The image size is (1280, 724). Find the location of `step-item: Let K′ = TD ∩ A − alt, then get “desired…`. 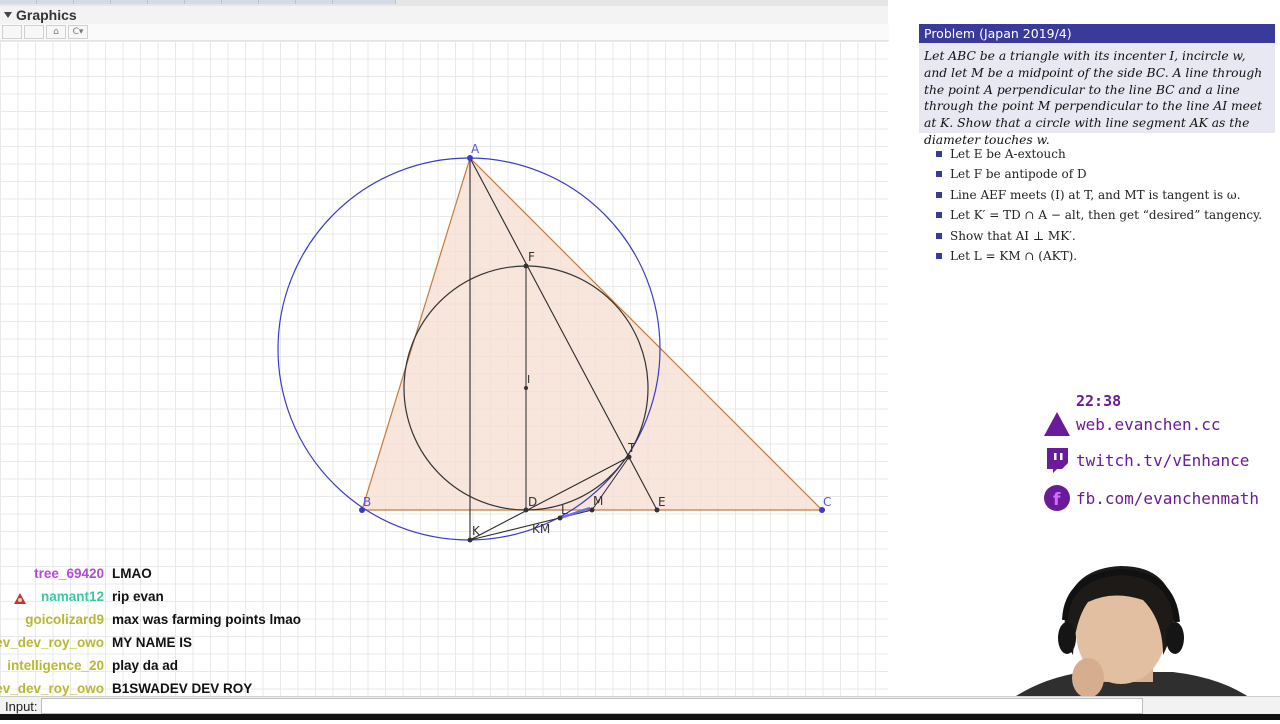

step-item: Let K′ = TD ∩ A − alt, then get “desired… is located at coordinates (1106, 217).